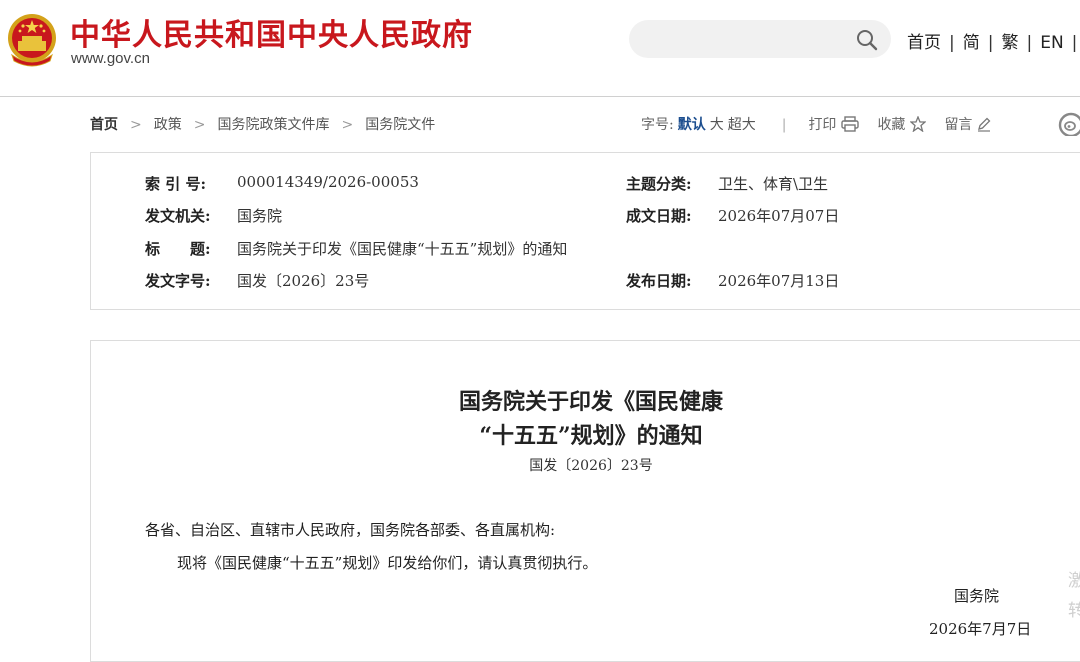  Describe the element at coordinates (591, 436) in the screenshot. I see `article-title-line2: “十五五”规划》的通知` at that location.